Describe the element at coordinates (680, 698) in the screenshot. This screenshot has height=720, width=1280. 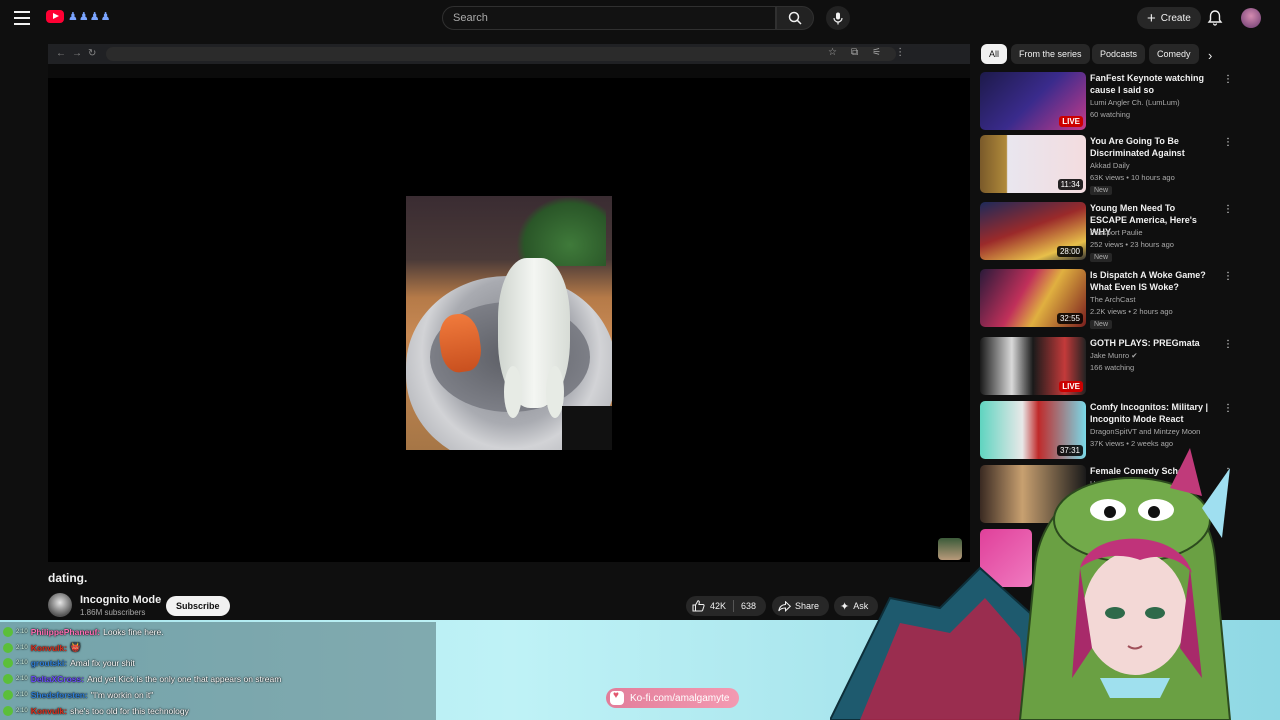
I see `kofi-text: Ko-fi.com/amalgamyte` at that location.